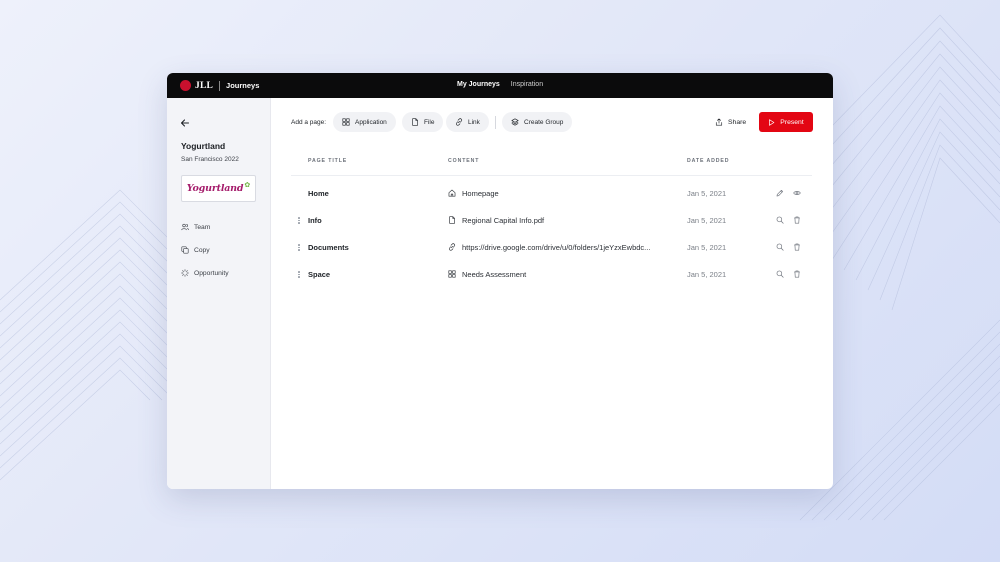 The height and width of the screenshot is (562, 1000). I want to click on column-header-page-title: PAGE TITLE, so click(327, 161).